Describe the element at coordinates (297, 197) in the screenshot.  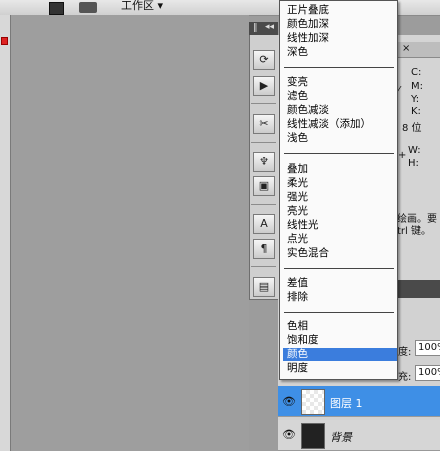
I see `menu-item-hard-light: 强光` at that location.